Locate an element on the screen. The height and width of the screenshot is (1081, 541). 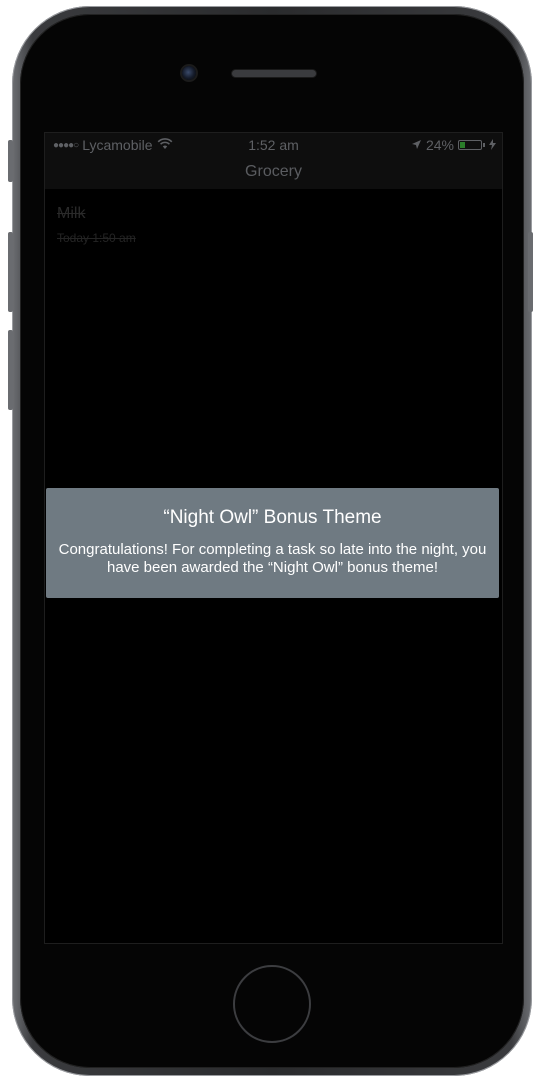
mute-switch is located at coordinates (10, 161).